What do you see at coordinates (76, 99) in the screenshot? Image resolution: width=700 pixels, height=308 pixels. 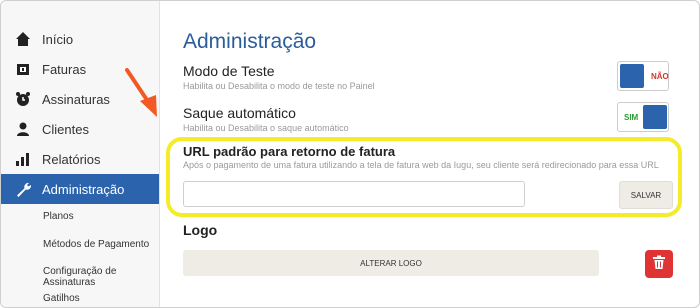 I see `sidebar-item-label: Assinaturas` at bounding box center [76, 99].